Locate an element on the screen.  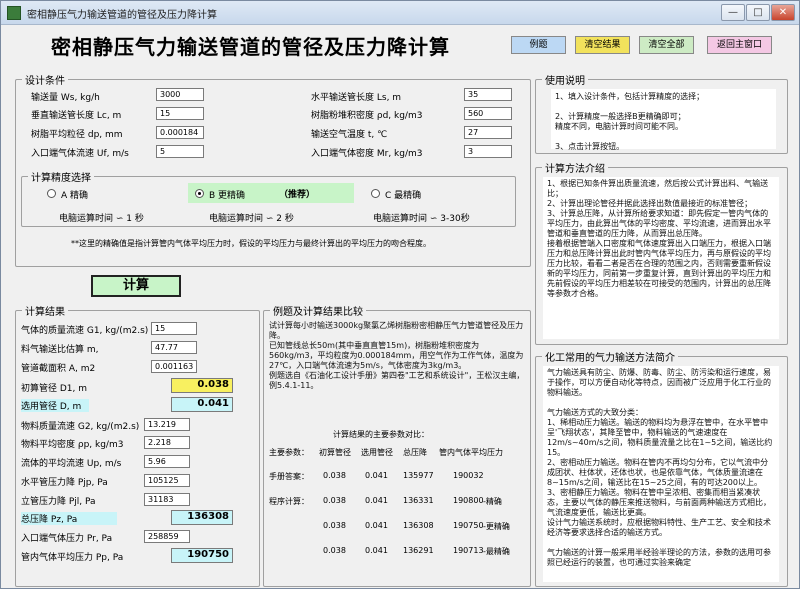
result-value: 15 is located at coordinates (174, 328).